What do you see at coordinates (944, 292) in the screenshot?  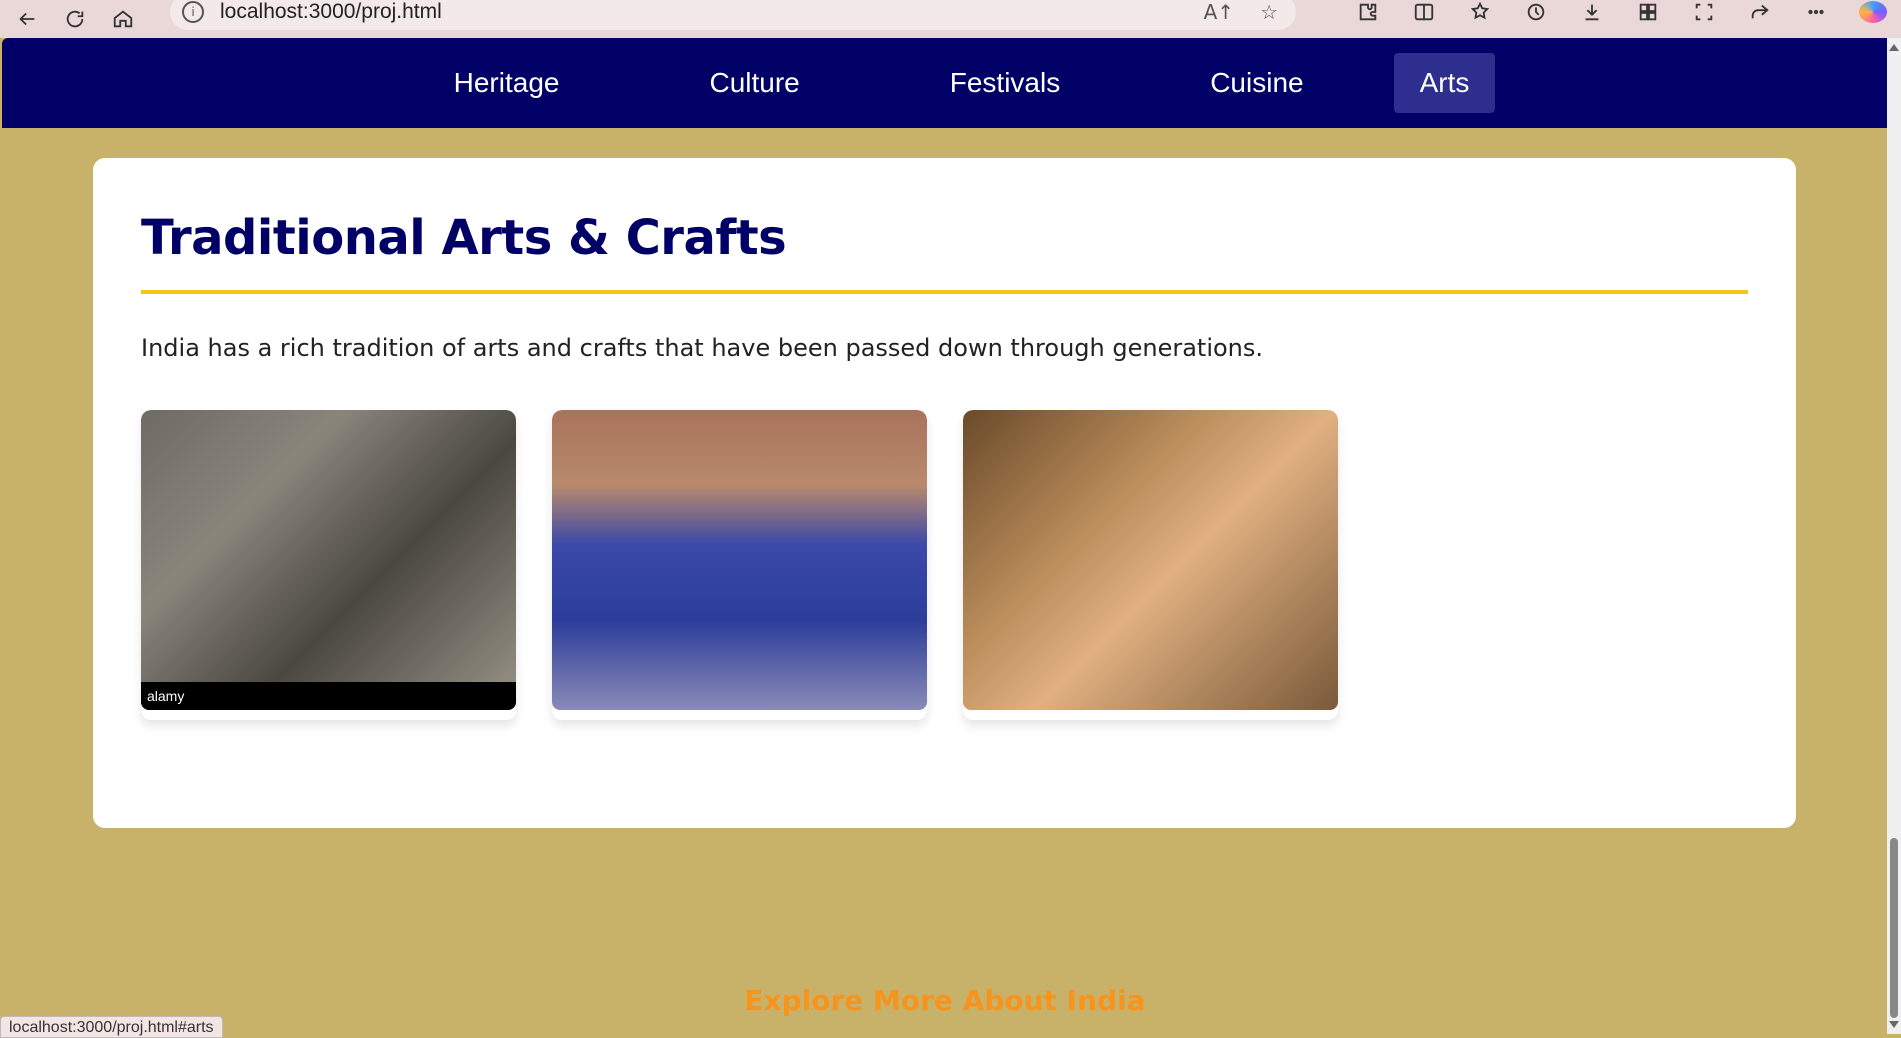 I see `title-divider` at bounding box center [944, 292].